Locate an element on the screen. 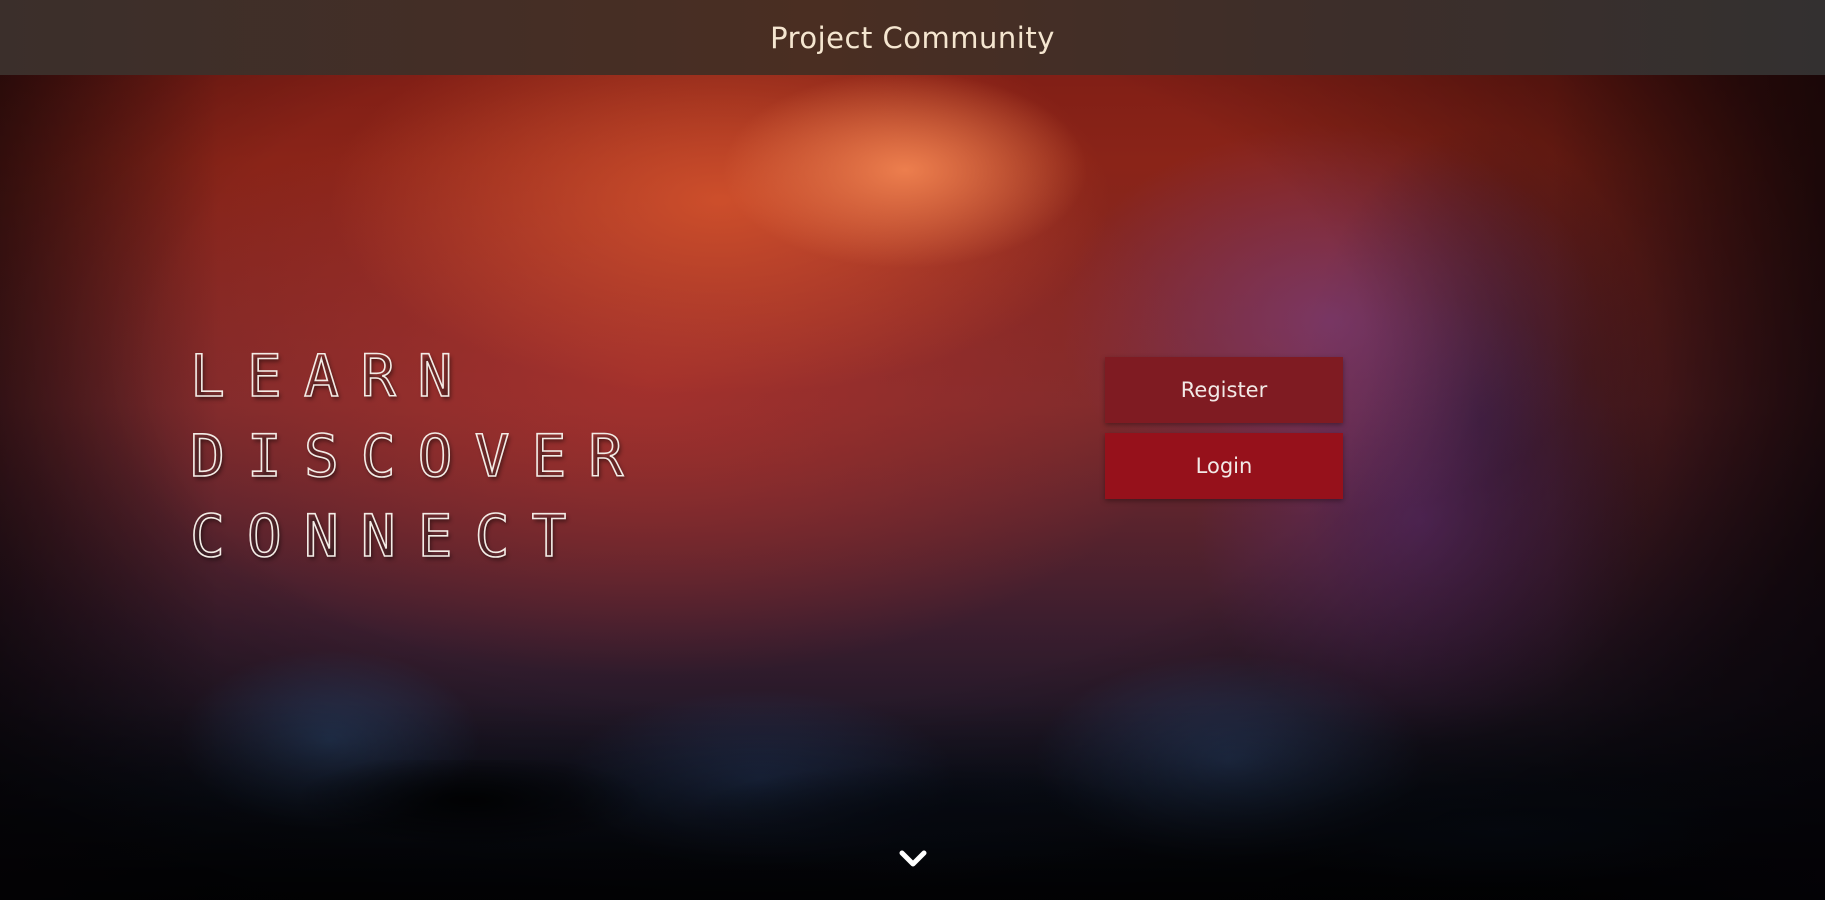 This screenshot has height=900, width=1825. site-title: Project Community is located at coordinates (912, 38).